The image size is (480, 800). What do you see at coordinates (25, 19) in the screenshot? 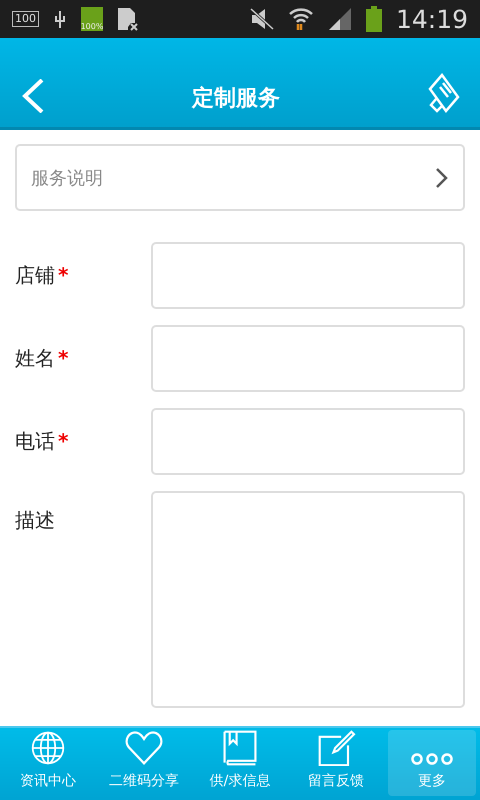
I see `storage-indicator: 100` at bounding box center [25, 19].